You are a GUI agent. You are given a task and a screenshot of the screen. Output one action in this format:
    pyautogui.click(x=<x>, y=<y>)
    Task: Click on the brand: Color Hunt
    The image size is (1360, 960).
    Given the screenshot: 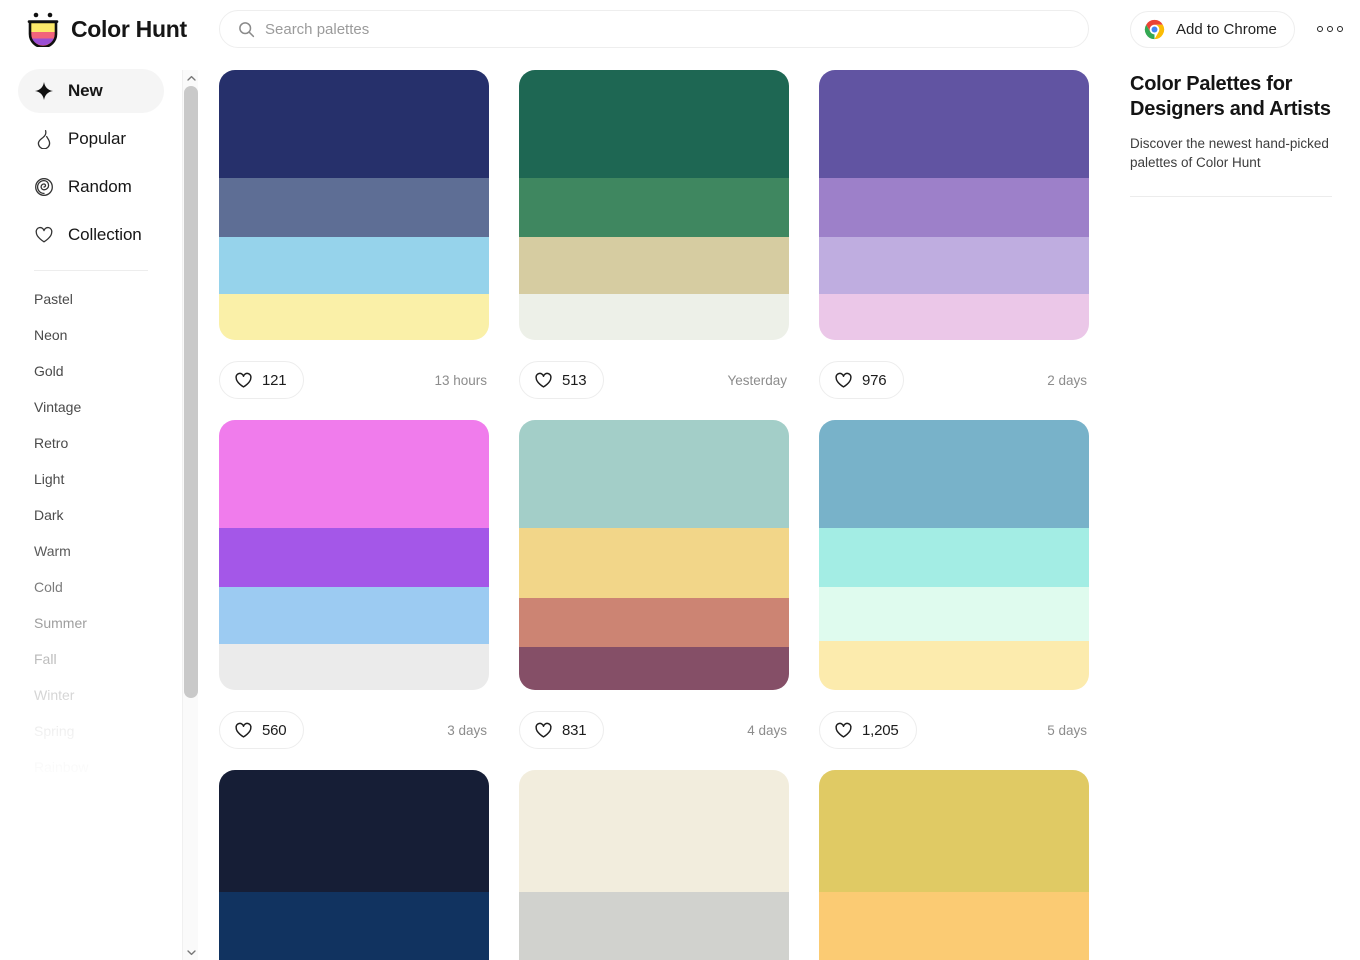 What is the action you would take?
    pyautogui.click(x=114, y=30)
    